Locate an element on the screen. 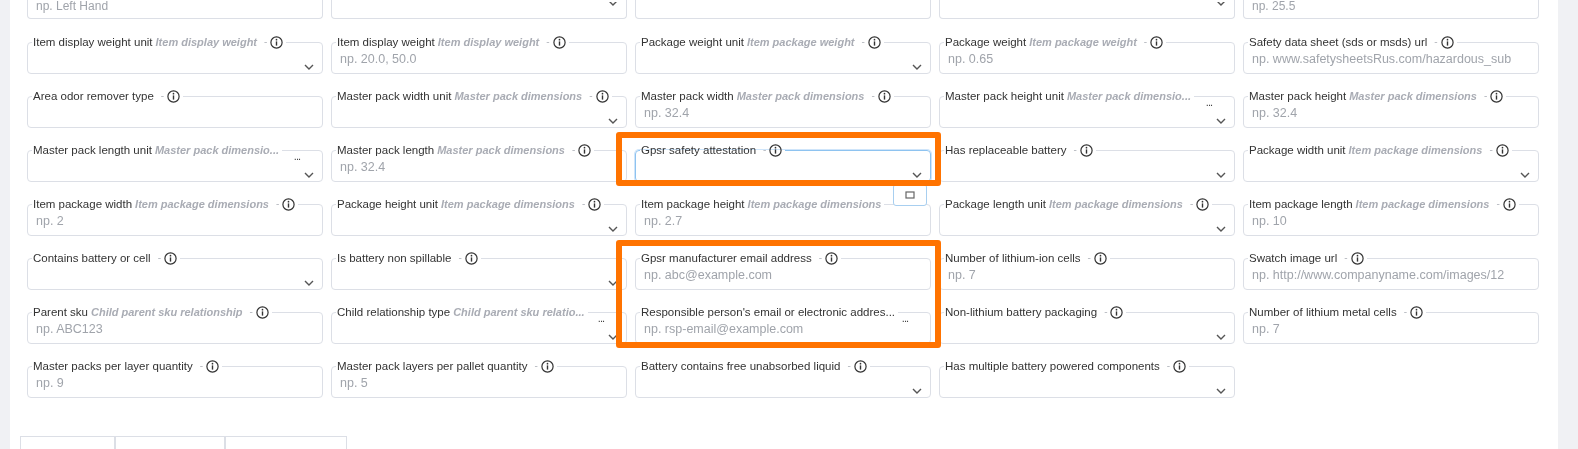  placeholder-text: np. 20.0, 50.0 is located at coordinates (379, 59).